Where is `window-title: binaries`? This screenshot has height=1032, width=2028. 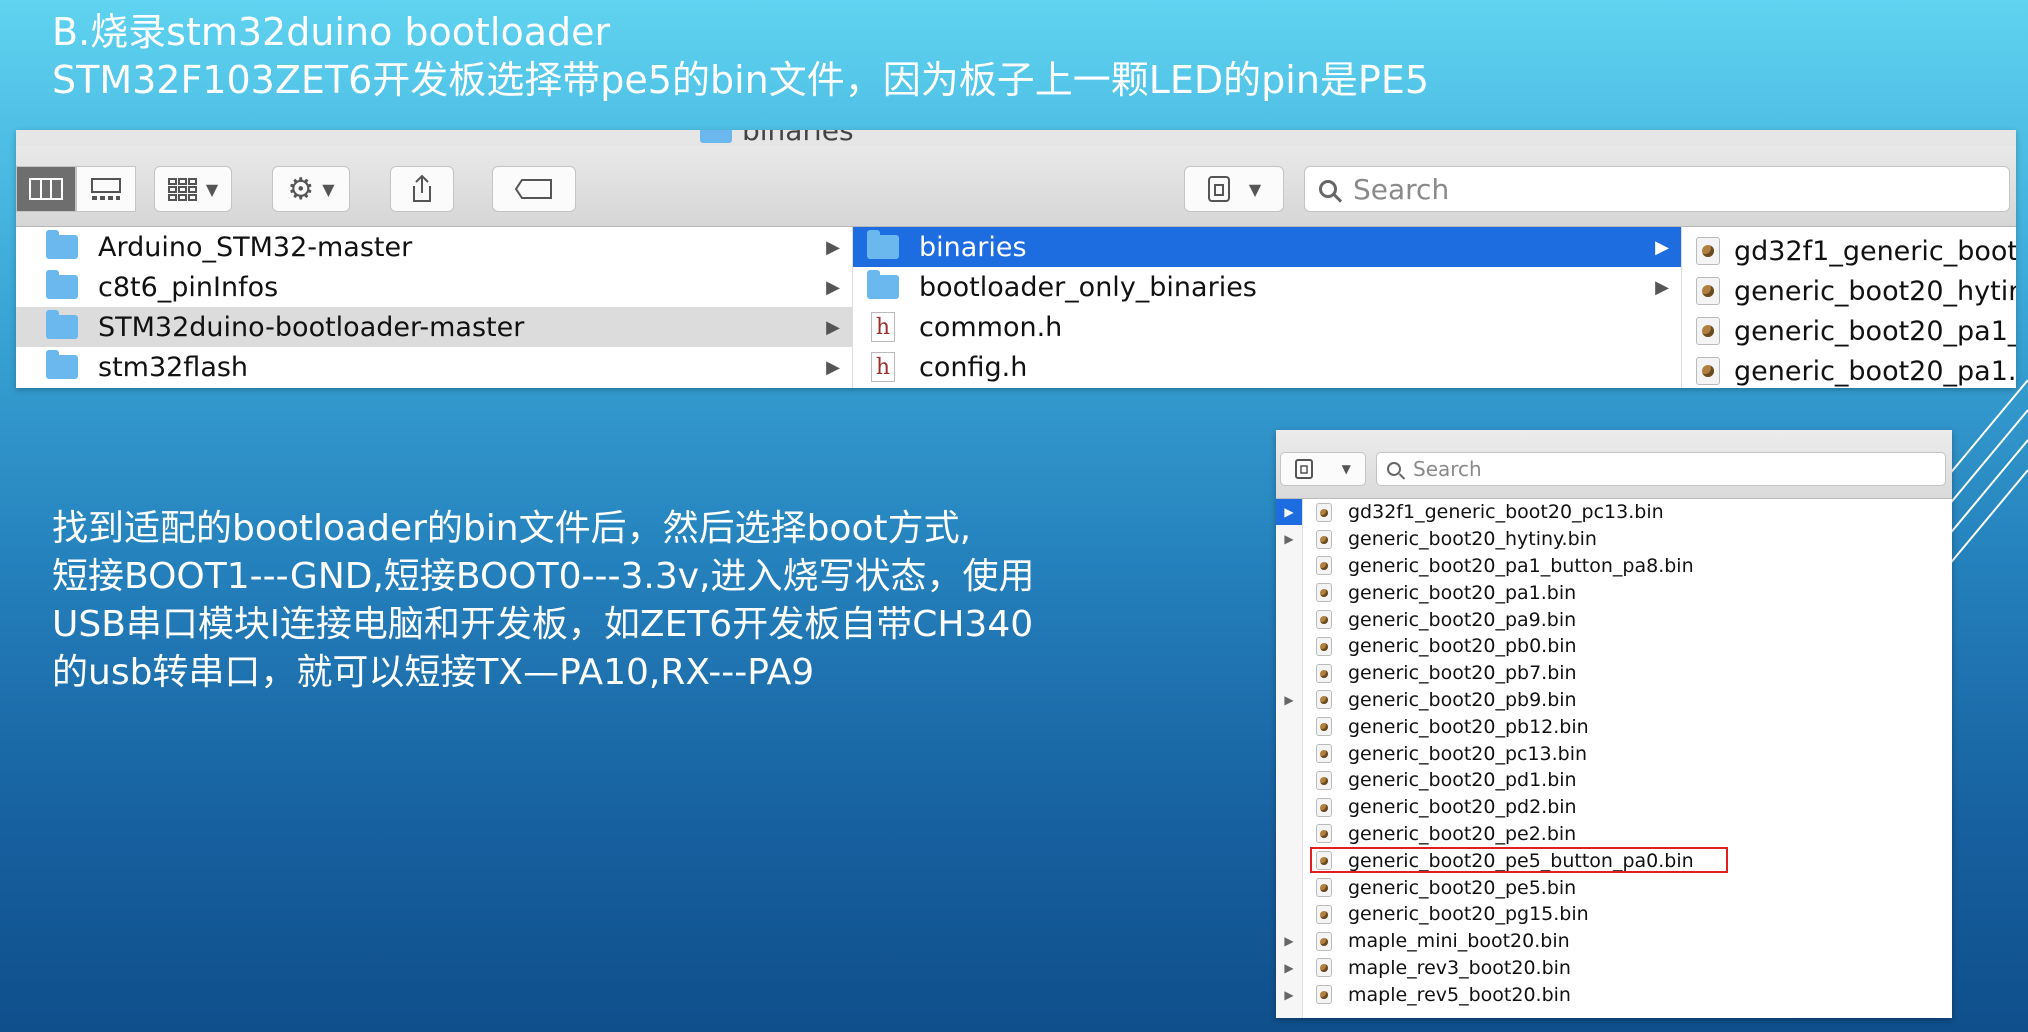
window-title: binaries is located at coordinates (798, 138).